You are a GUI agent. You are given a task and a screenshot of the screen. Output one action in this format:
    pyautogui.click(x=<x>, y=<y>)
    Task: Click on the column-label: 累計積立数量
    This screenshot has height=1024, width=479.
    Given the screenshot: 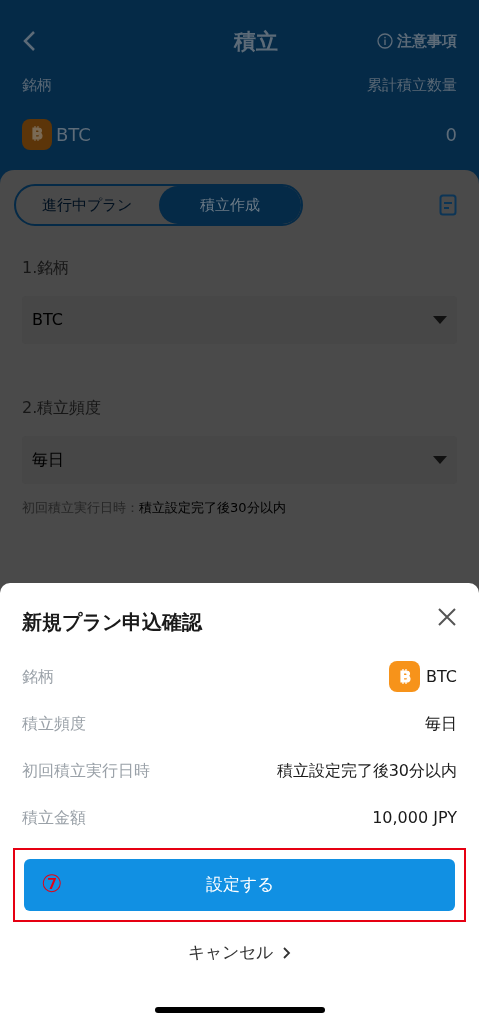 What is the action you would take?
    pyautogui.click(x=412, y=85)
    